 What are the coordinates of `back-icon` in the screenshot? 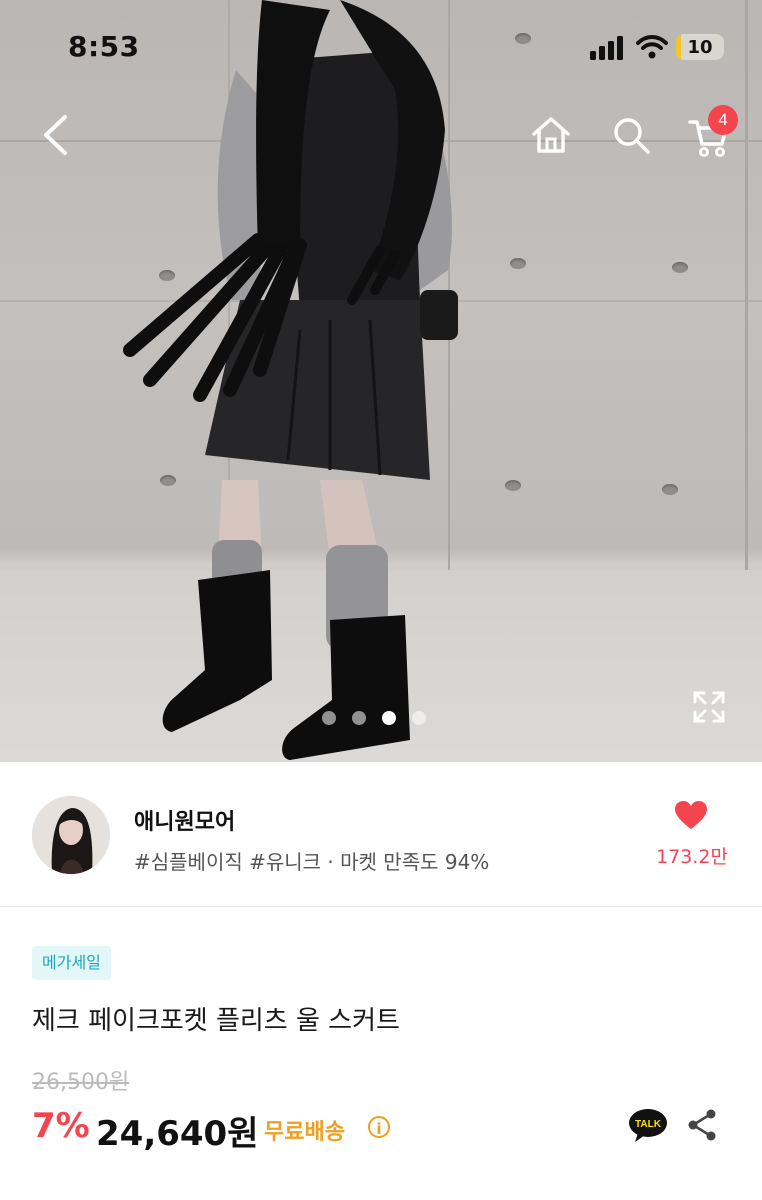 It's located at (55, 135).